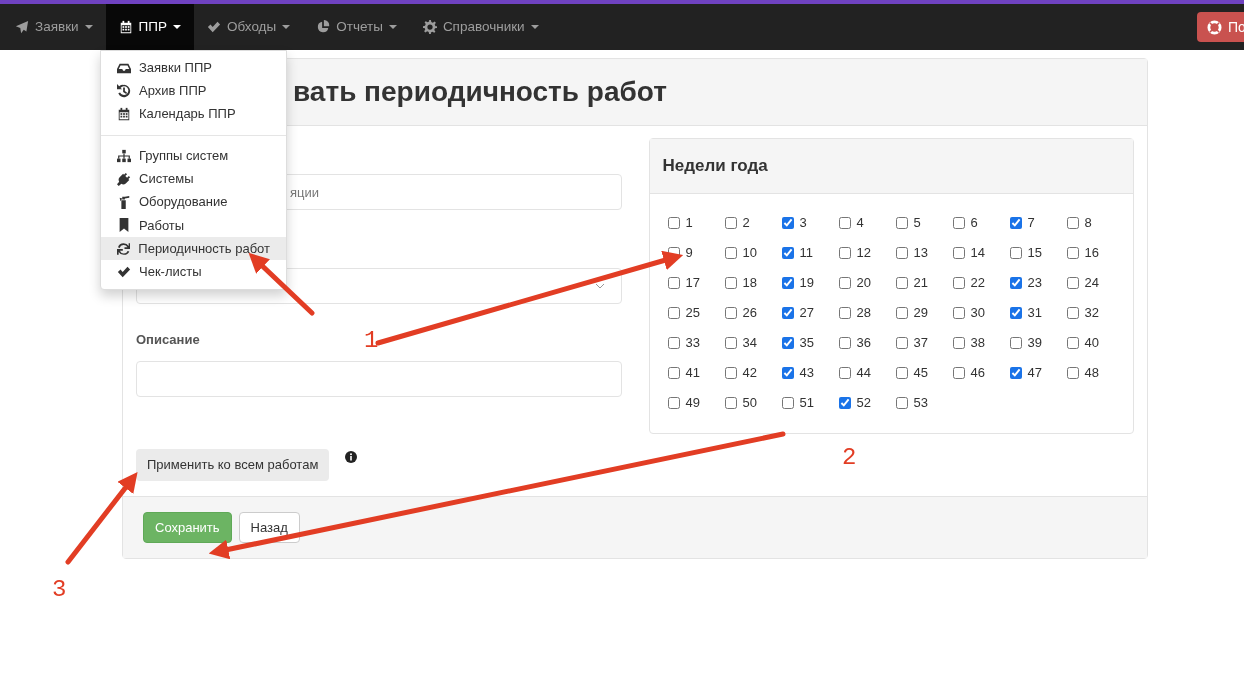 The image size is (1244, 693). I want to click on dropdown-item: Группы систем, so click(193, 155).